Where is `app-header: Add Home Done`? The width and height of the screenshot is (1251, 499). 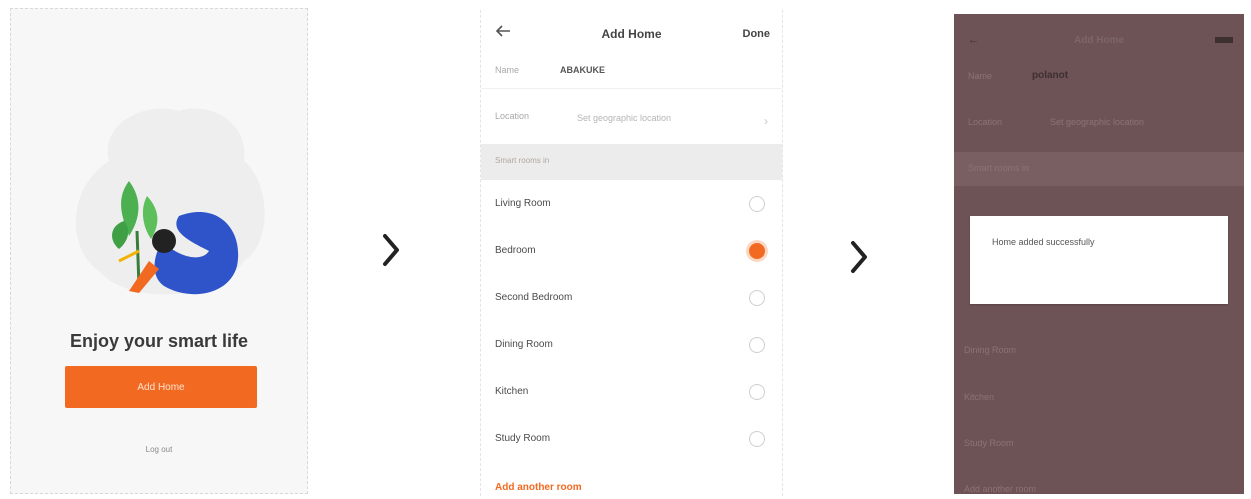 app-header: Add Home Done is located at coordinates (631, 34).